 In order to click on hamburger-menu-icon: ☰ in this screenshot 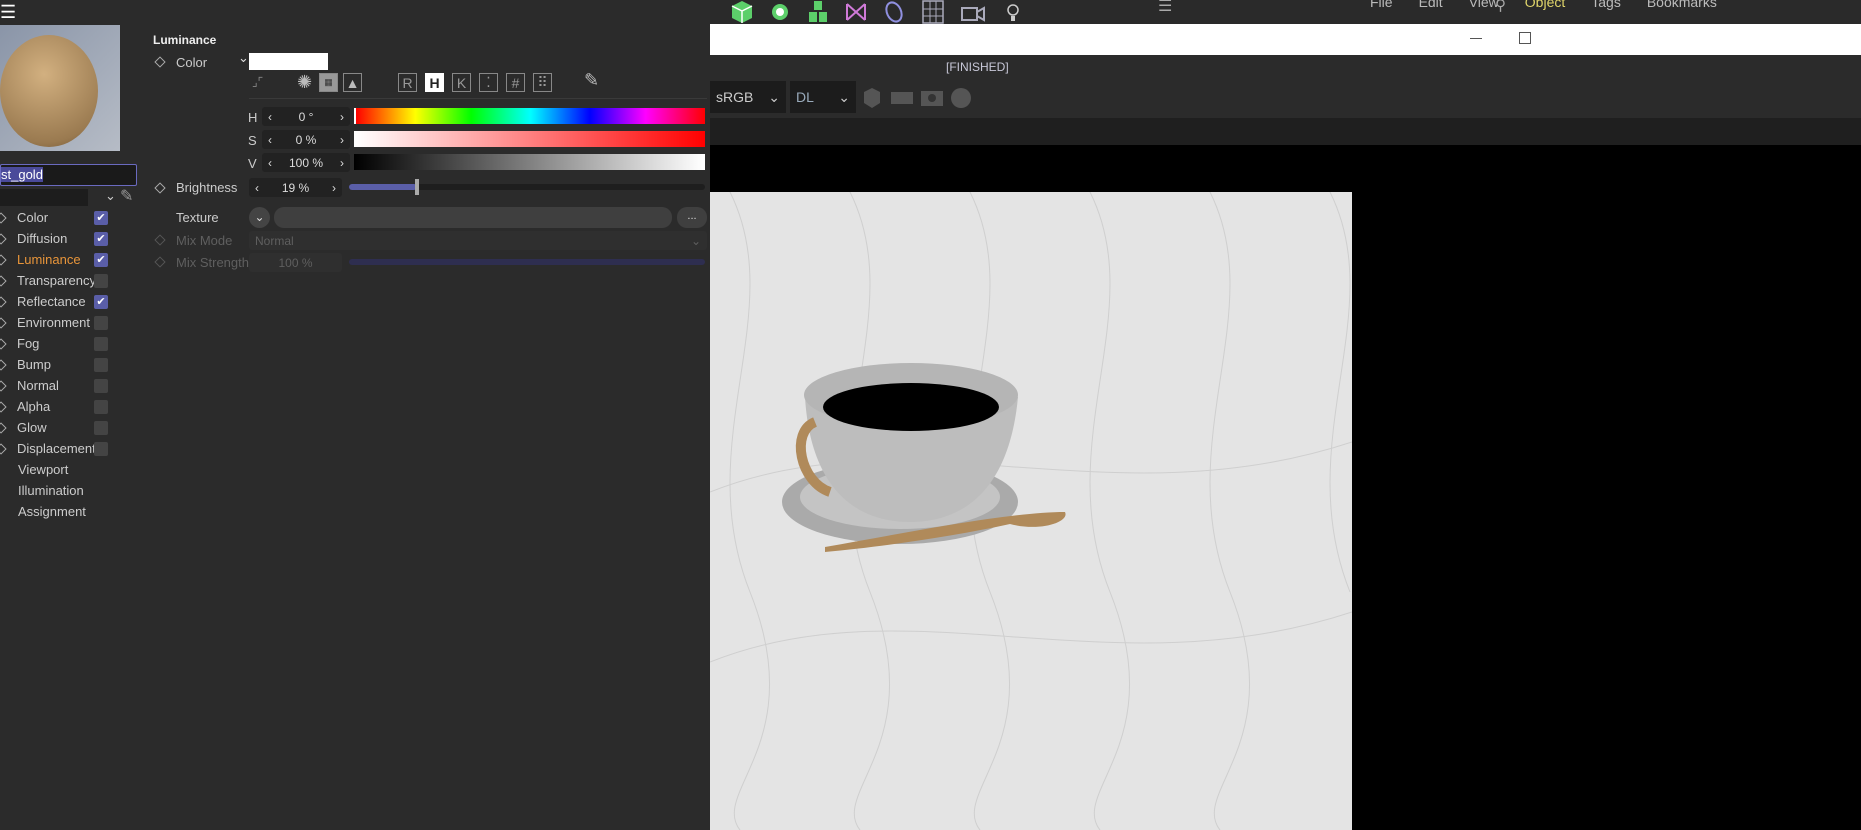, I will do `click(8, 12)`.